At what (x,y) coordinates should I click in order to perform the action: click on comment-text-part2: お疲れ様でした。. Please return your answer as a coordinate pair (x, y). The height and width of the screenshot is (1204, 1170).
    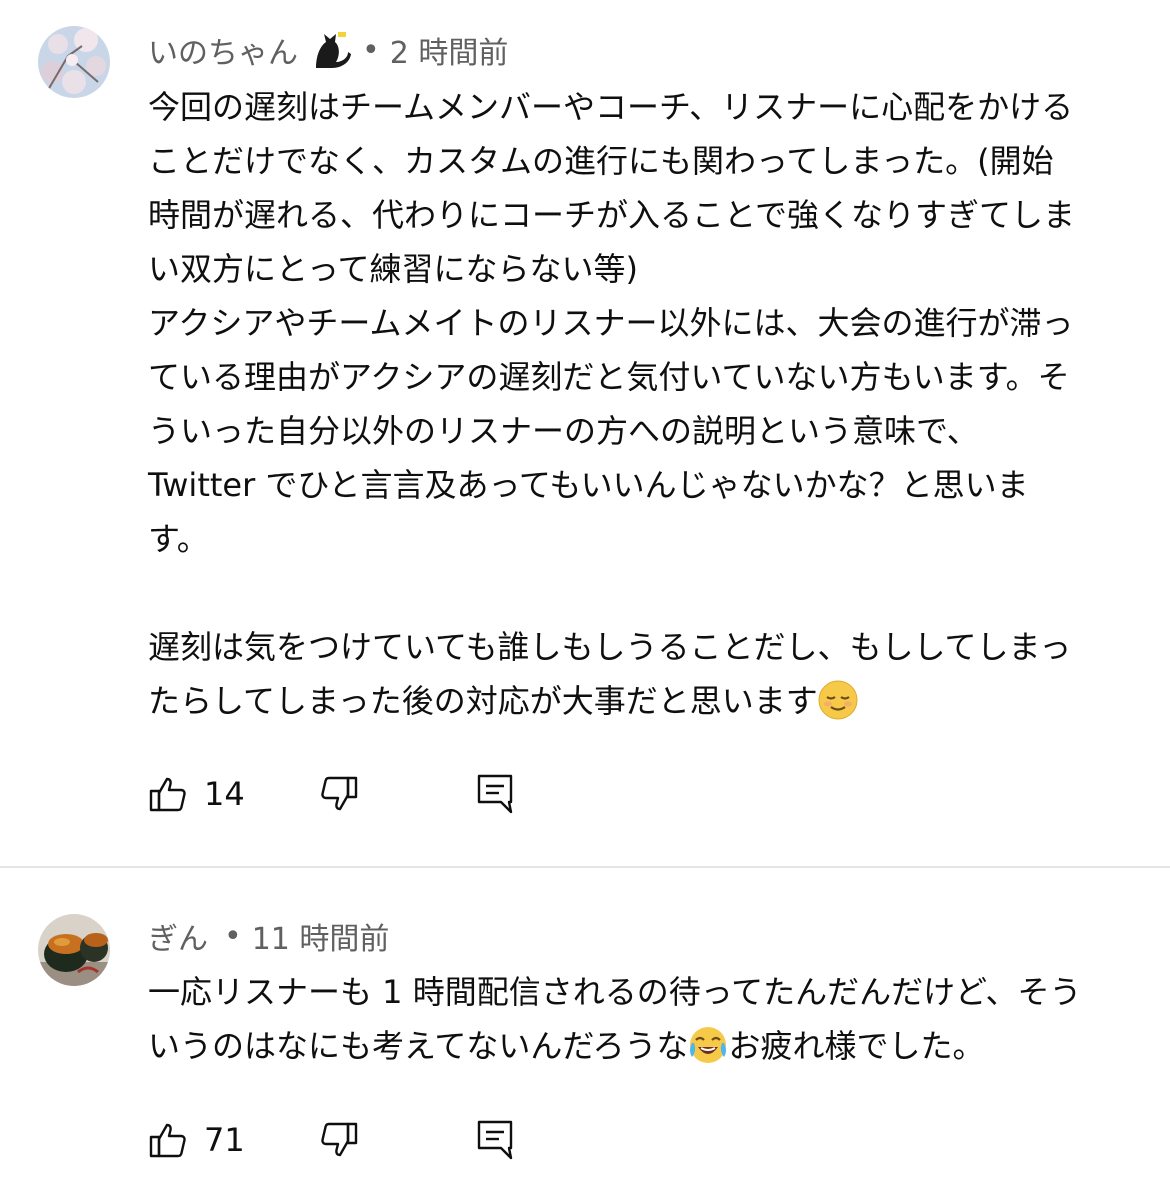
    Looking at the image, I should click on (856, 1046).